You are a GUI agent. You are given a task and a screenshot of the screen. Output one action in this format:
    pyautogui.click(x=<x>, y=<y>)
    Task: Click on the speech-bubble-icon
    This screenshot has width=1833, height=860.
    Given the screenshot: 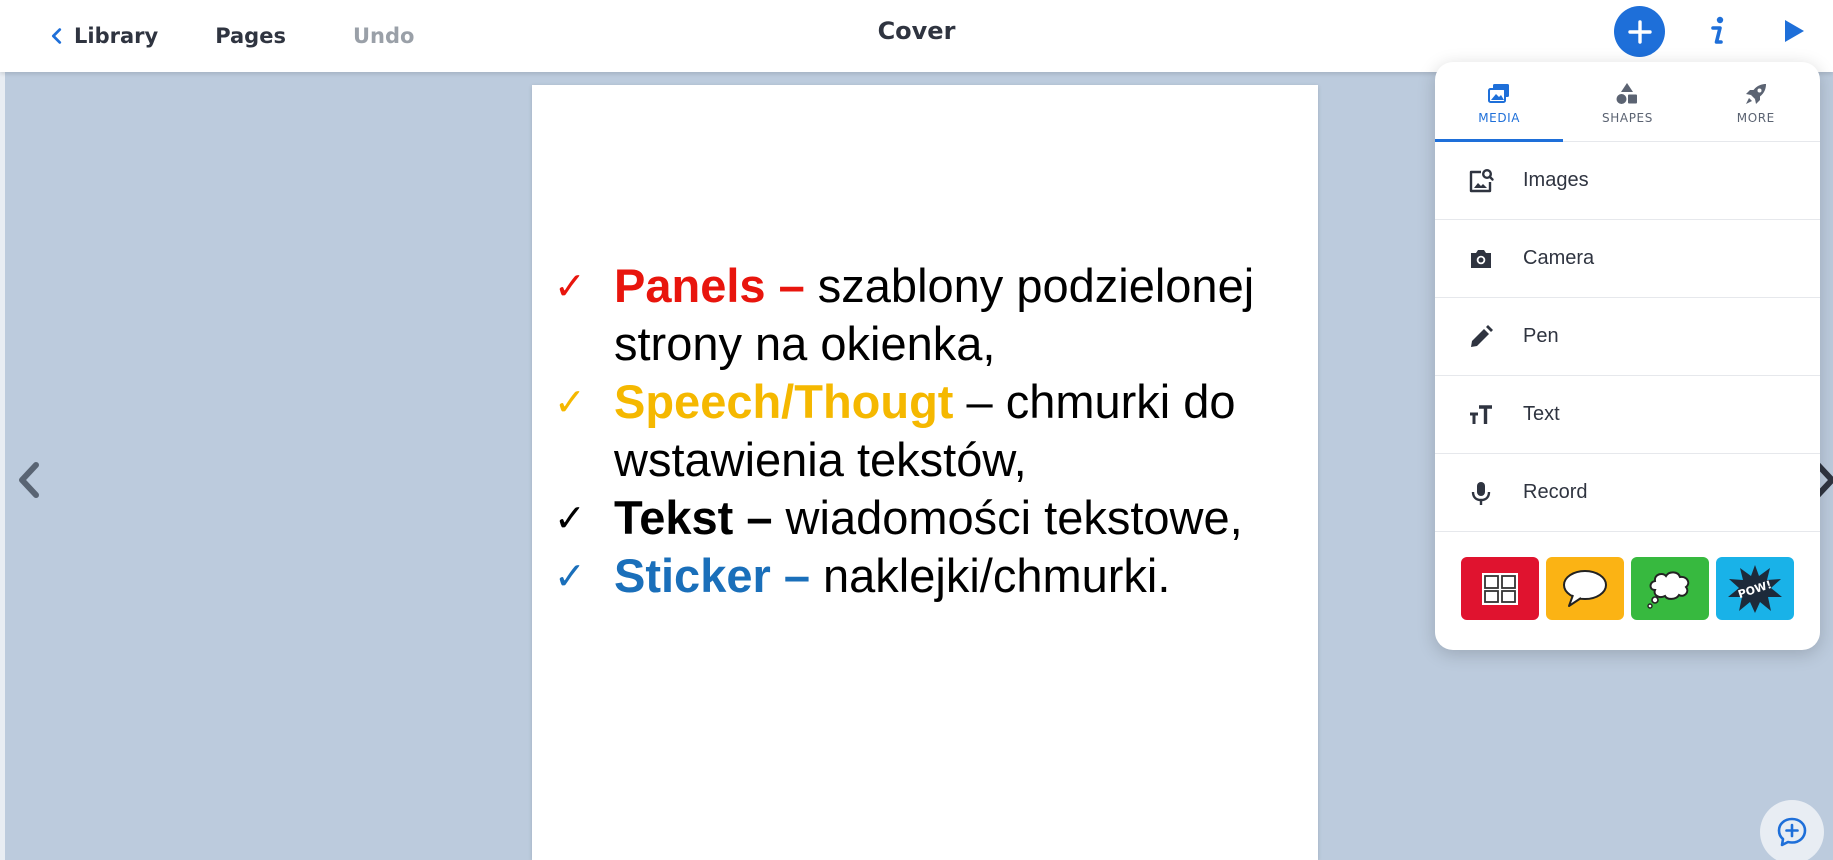 What is the action you would take?
    pyautogui.click(x=1585, y=588)
    